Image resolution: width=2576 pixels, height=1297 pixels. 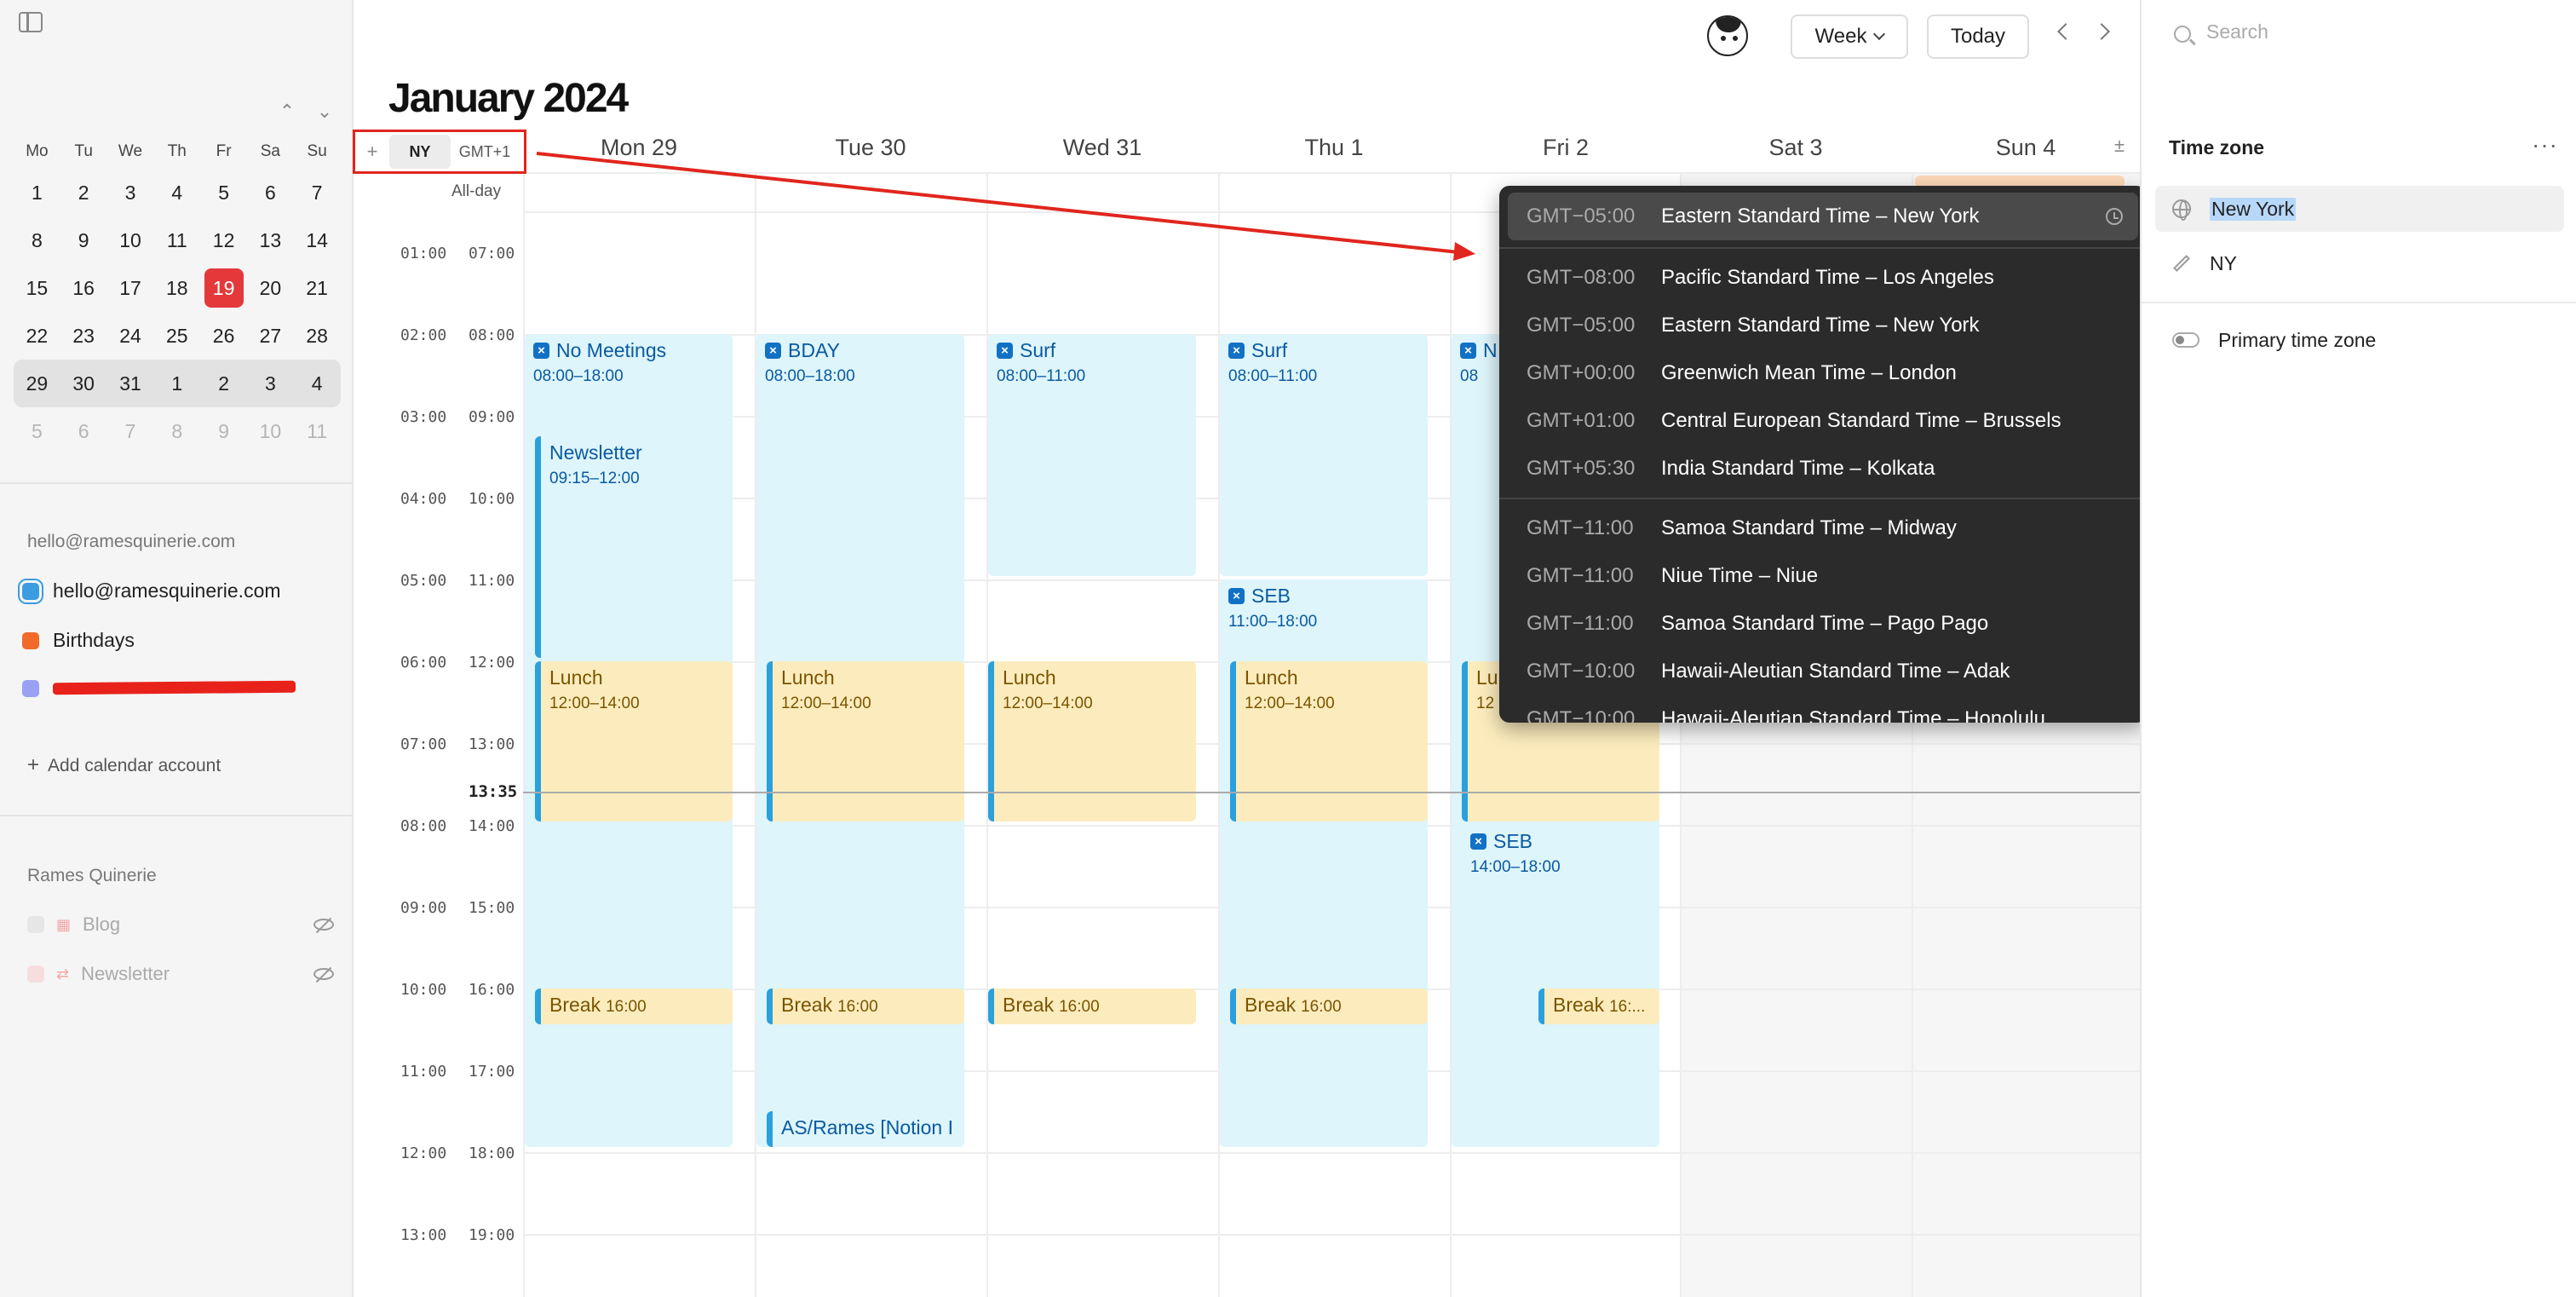 What do you see at coordinates (177, 336) in the screenshot?
I see `mini-day: 25` at bounding box center [177, 336].